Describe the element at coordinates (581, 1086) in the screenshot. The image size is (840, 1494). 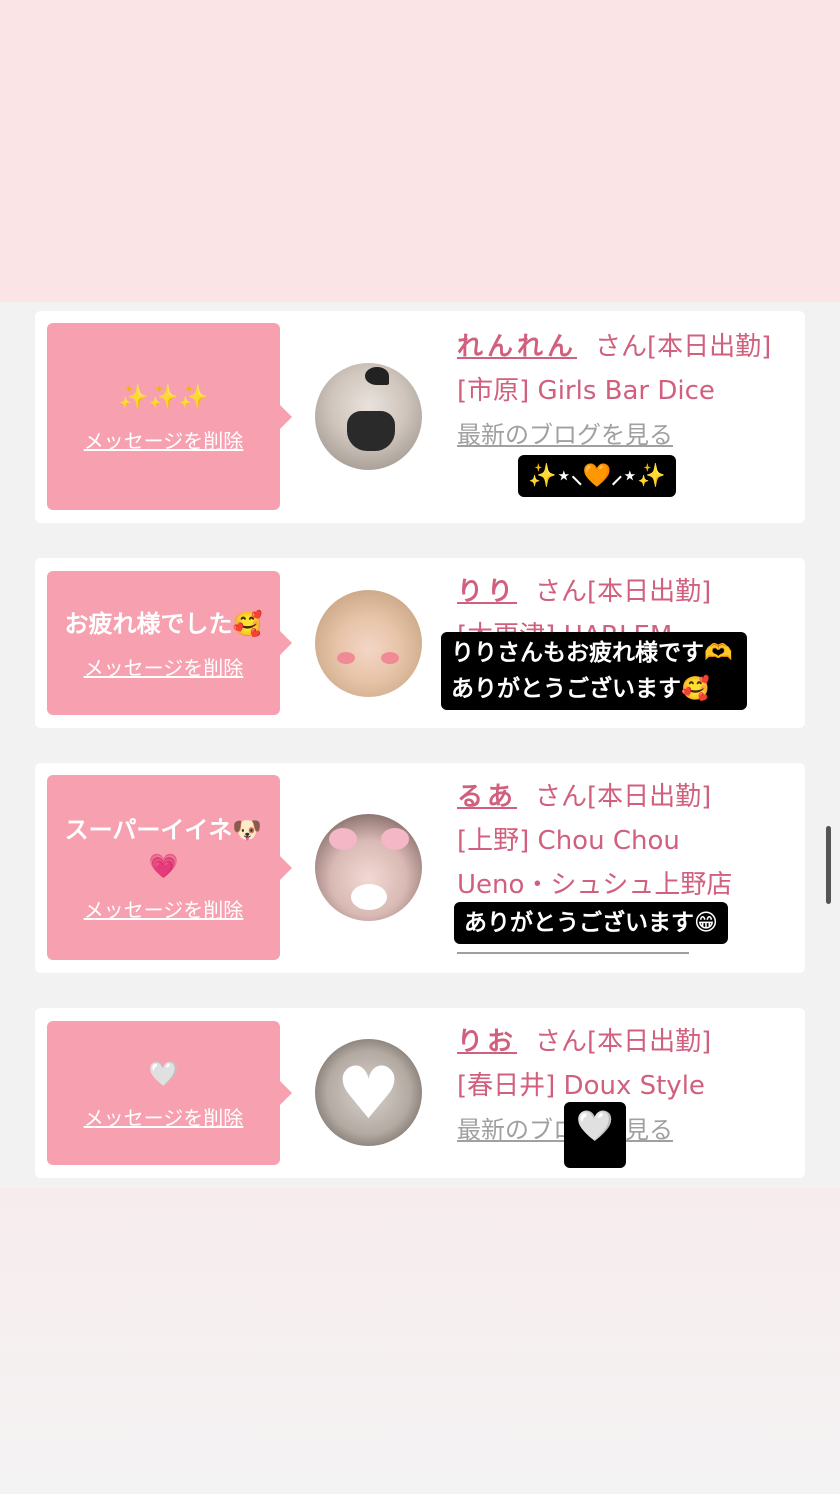
I see `shop-name: [春日井] Doux Style` at that location.